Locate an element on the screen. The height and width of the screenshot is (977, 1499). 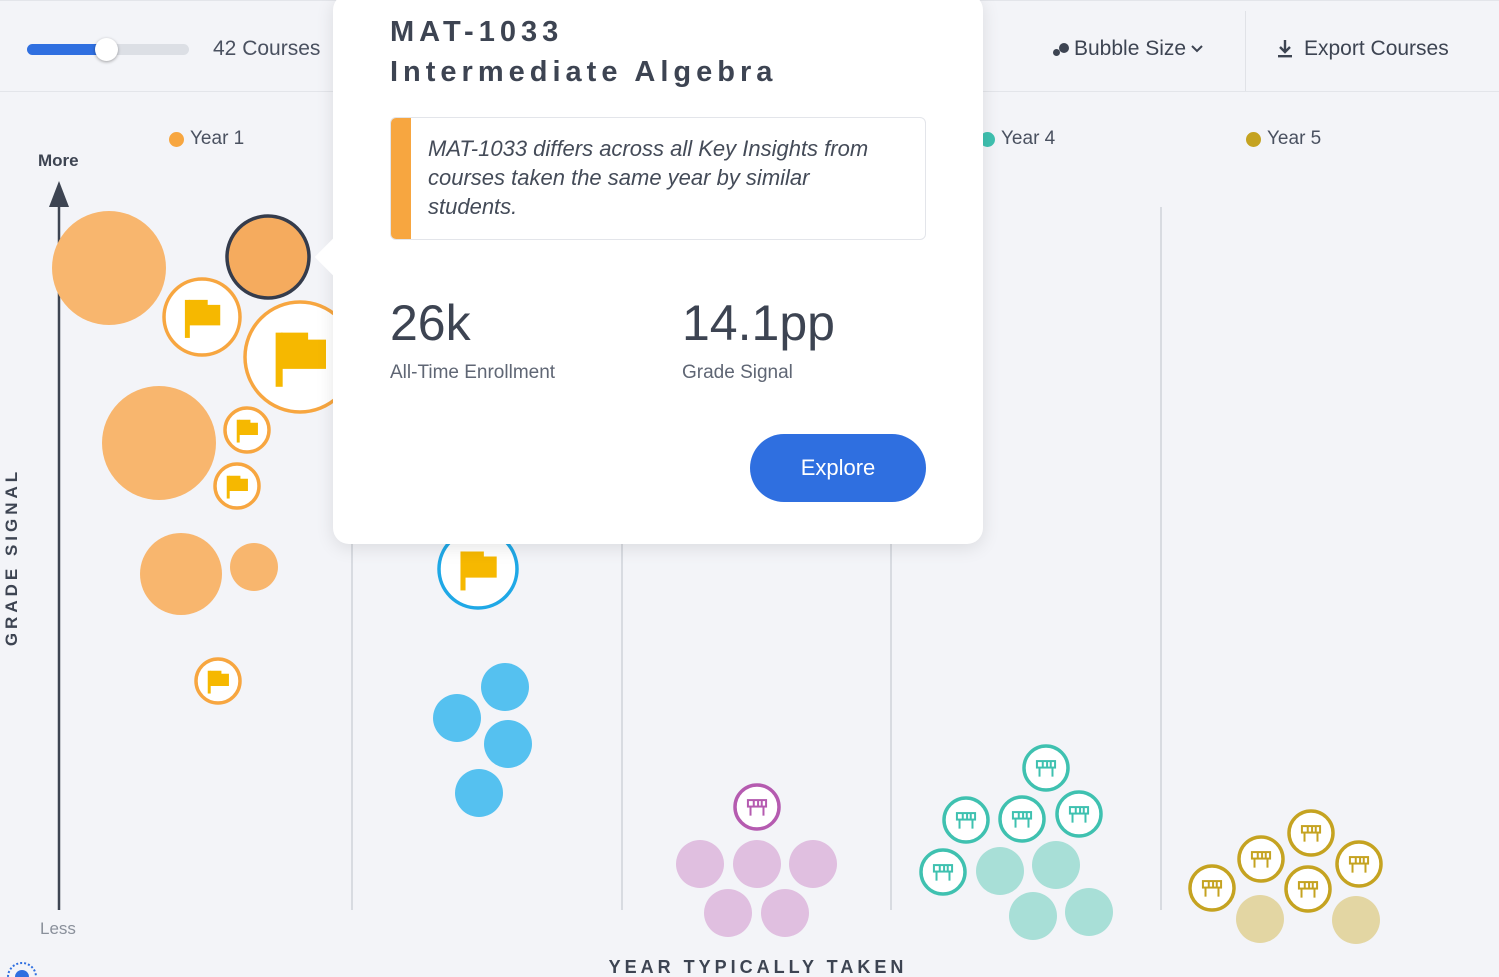
course-count-label: 42 Courses is located at coordinates (267, 48).